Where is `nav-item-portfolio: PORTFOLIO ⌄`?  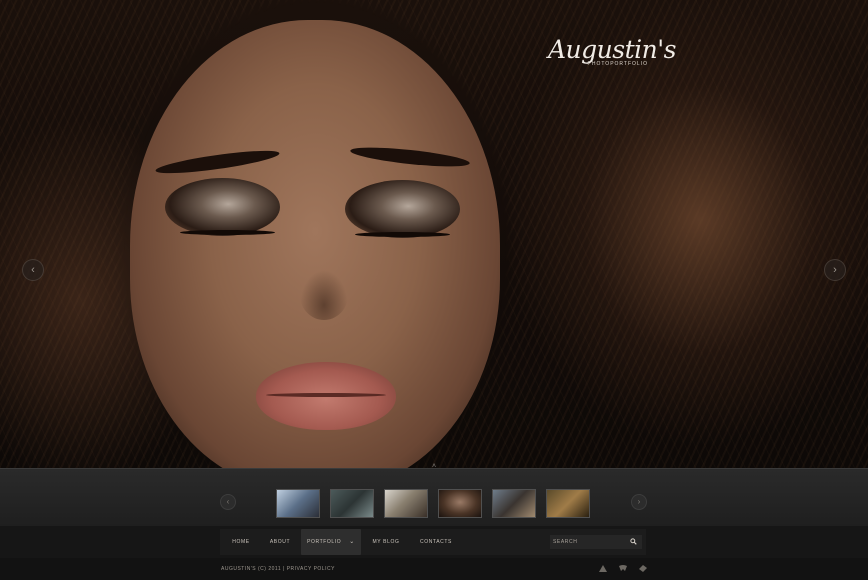
nav-item-portfolio: PORTFOLIO ⌄ is located at coordinates (331, 542).